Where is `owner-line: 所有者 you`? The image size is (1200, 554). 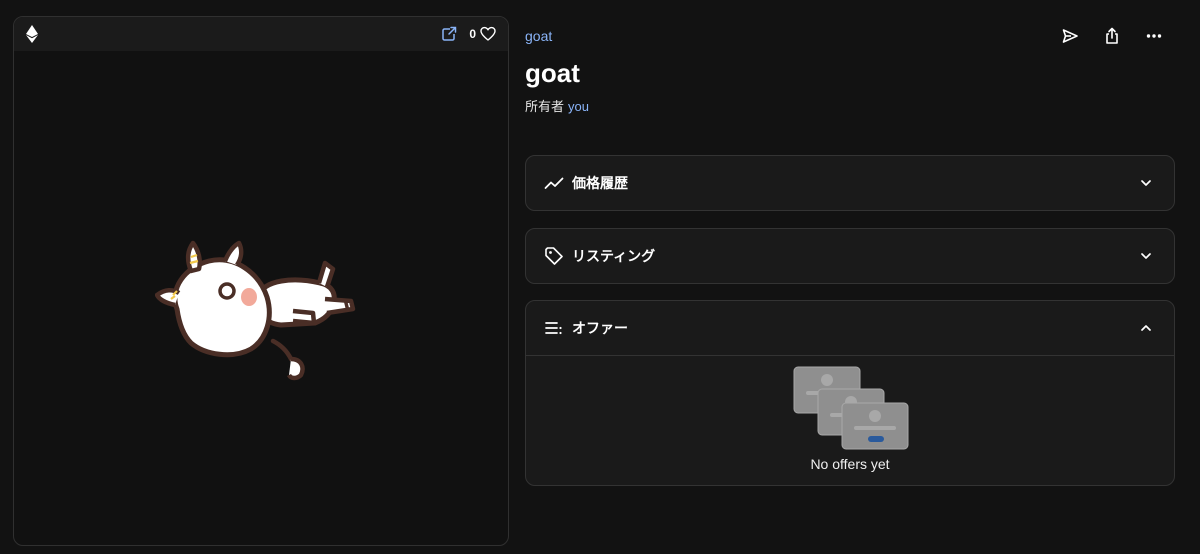
owner-line: 所有者 you is located at coordinates (557, 105).